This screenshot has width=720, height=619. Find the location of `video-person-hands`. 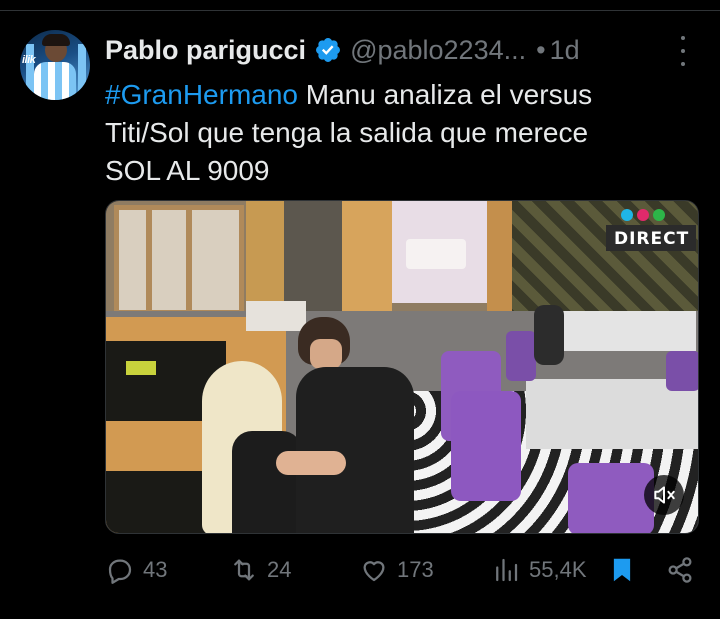

video-person-hands is located at coordinates (311, 463).